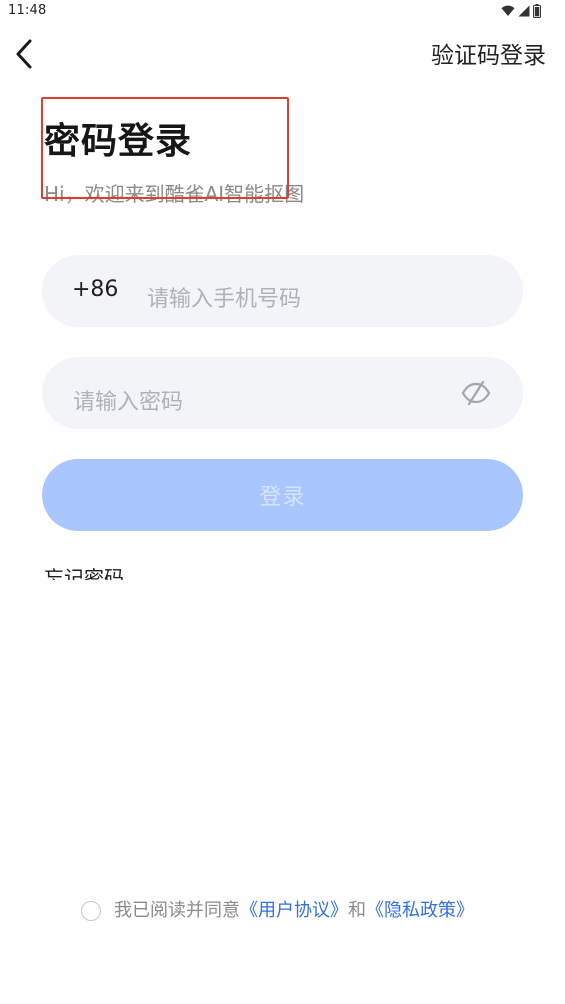  I want to click on signal-icon, so click(524, 11).